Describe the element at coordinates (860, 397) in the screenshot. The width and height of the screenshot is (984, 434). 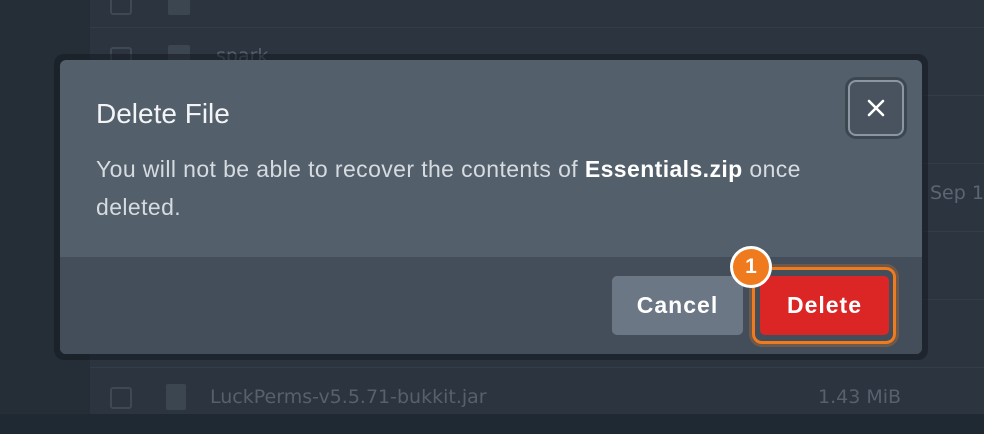
I see `file-size: 1.43 MiB` at that location.